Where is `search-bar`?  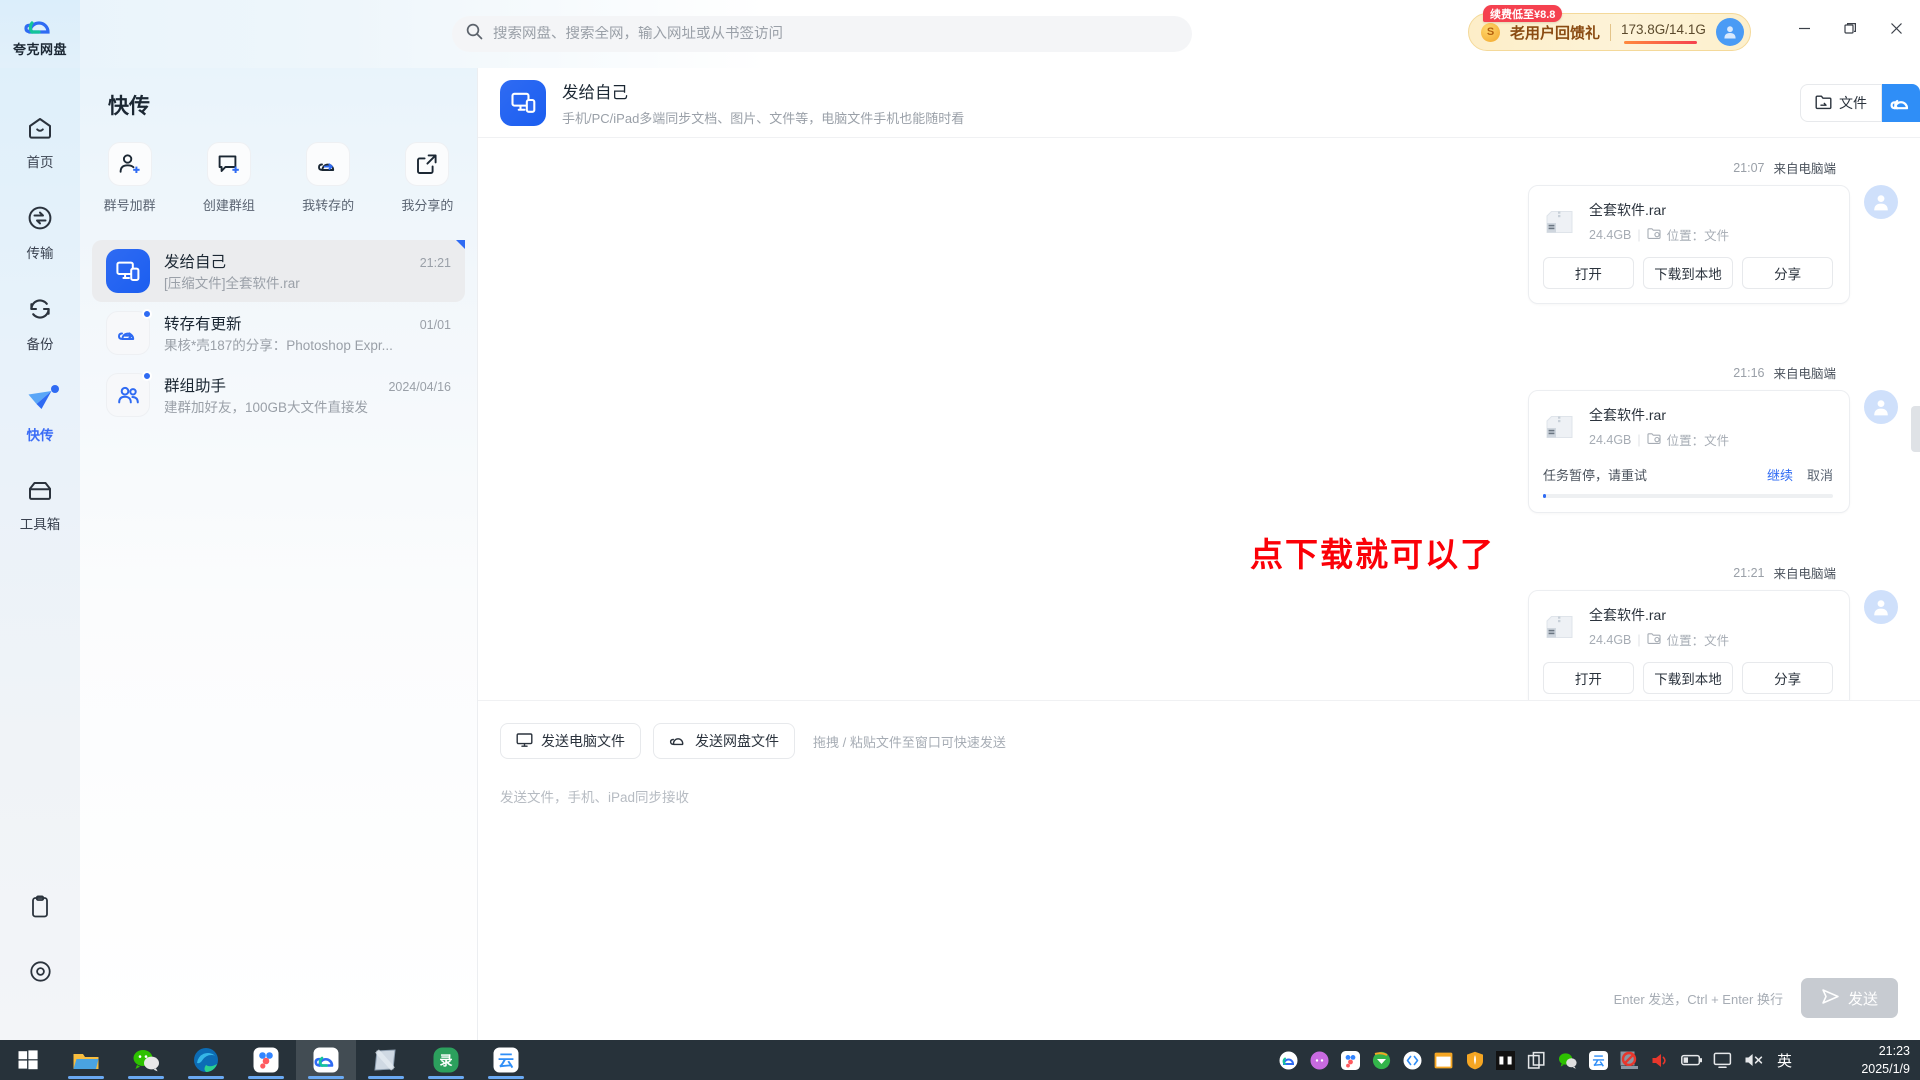
search-bar is located at coordinates (822, 34).